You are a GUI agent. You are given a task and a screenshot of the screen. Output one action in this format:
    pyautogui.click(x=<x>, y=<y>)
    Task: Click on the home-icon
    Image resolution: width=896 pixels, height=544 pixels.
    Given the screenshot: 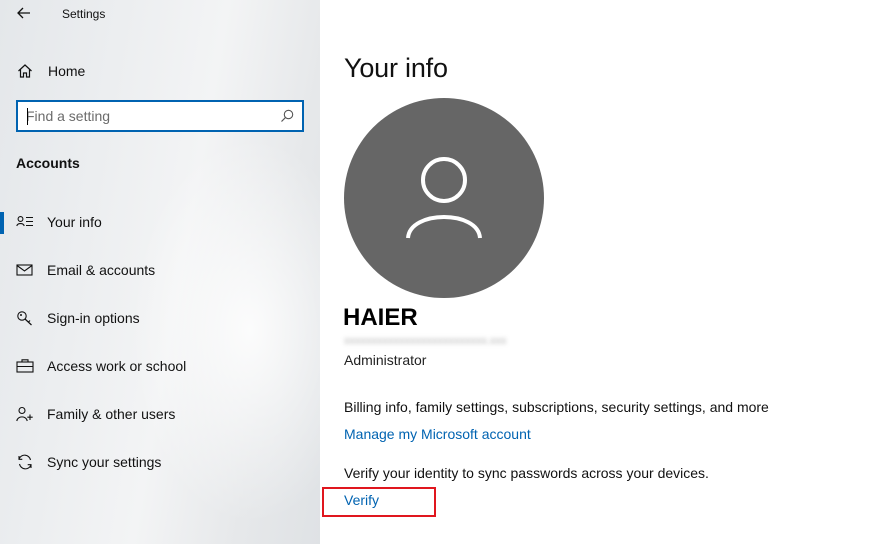 What is the action you would take?
    pyautogui.click(x=25, y=71)
    